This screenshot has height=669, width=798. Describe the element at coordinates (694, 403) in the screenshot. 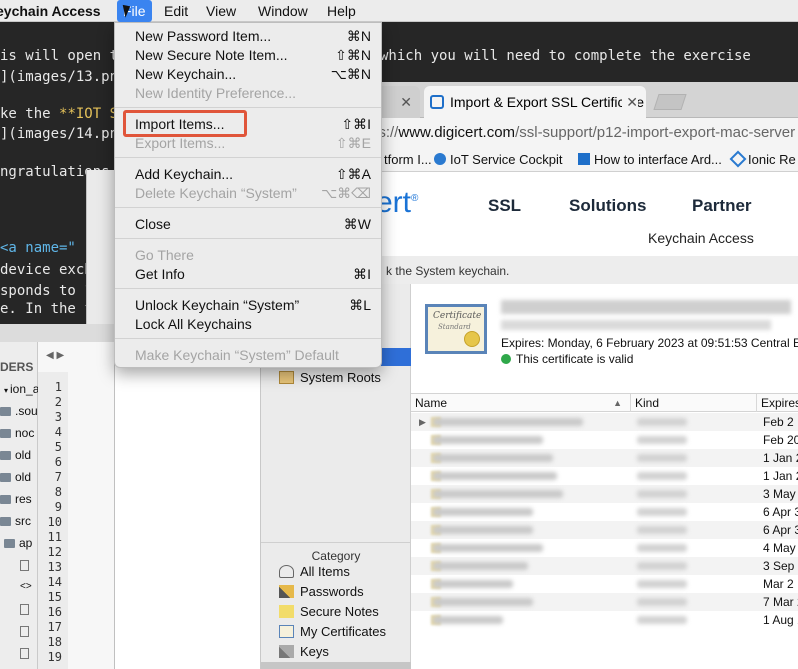

I see `column-kind: Kind` at that location.